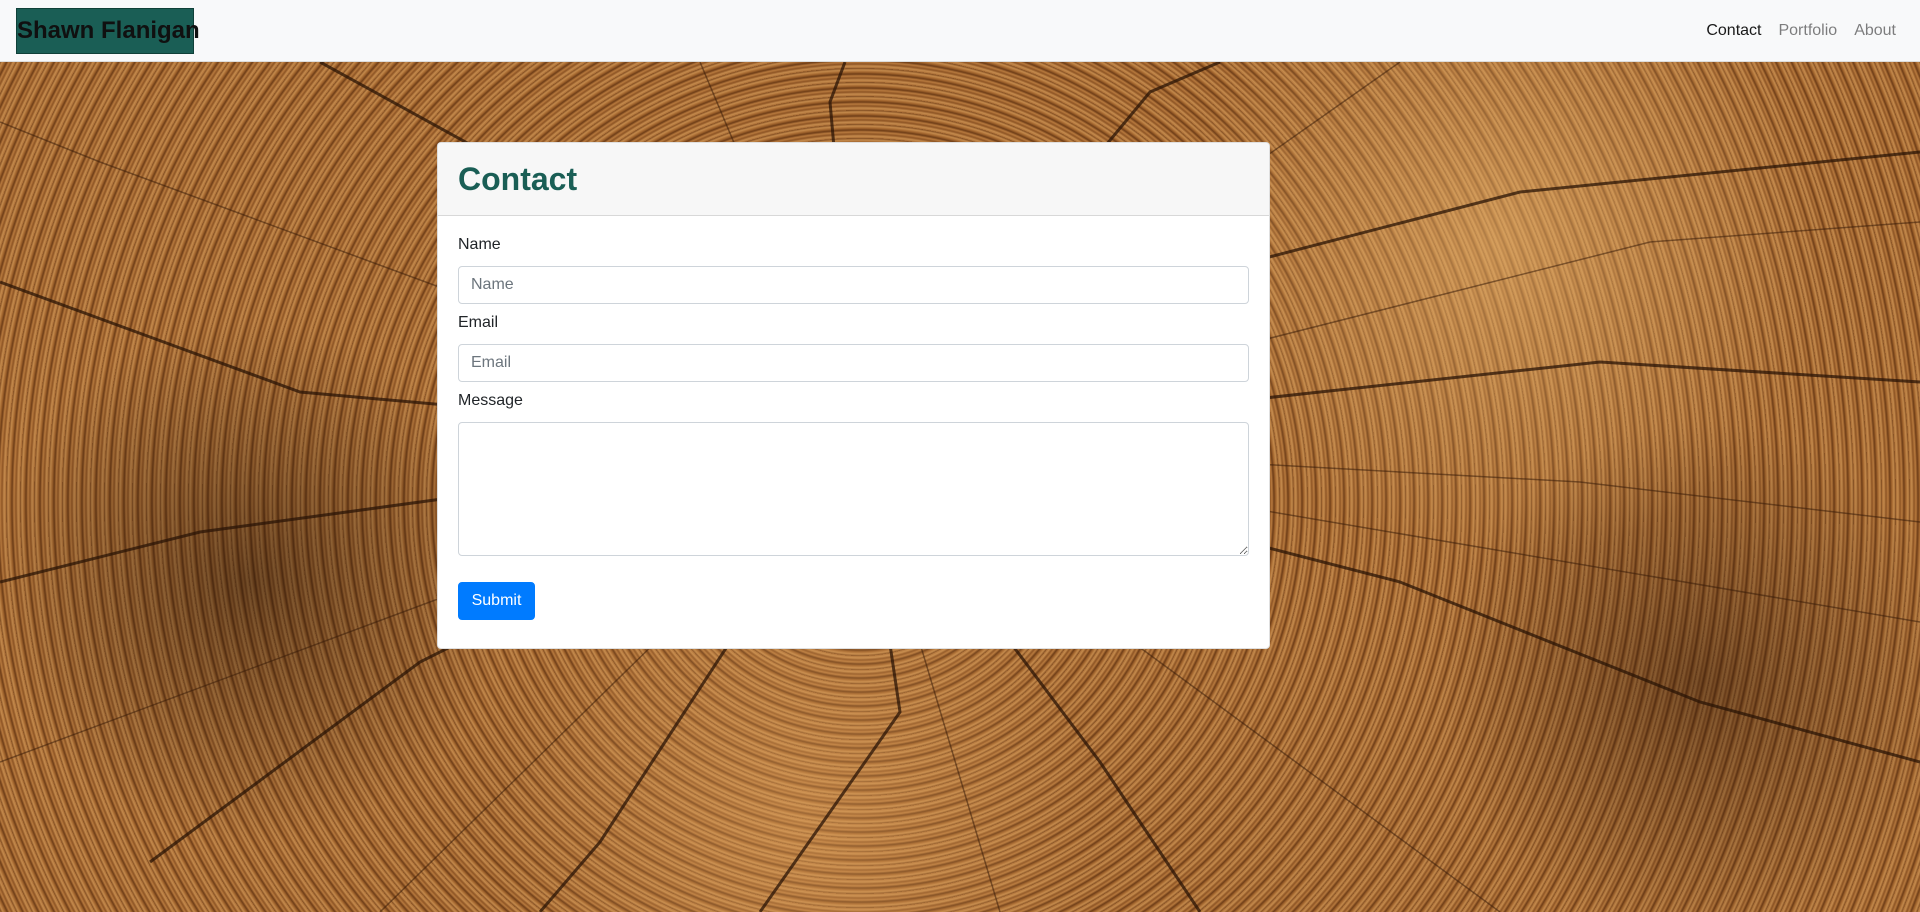  What do you see at coordinates (1733, 31) in the screenshot?
I see `nav-link-contact: Contact` at bounding box center [1733, 31].